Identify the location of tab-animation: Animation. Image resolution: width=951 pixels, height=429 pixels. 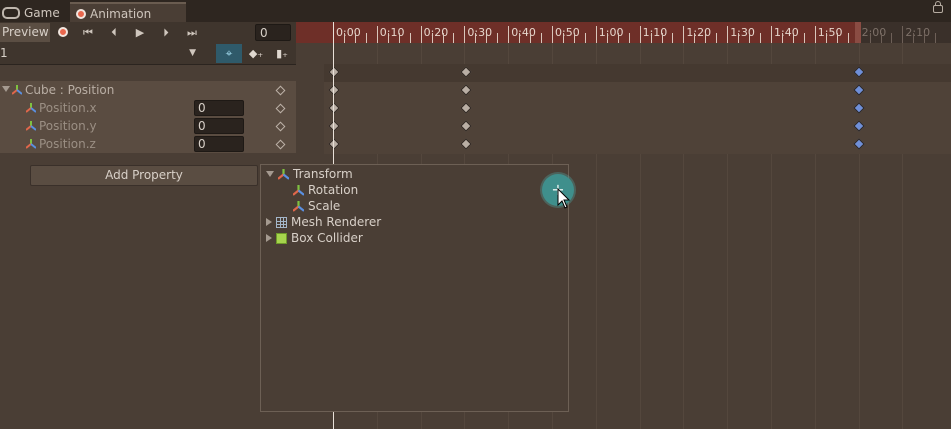
(128, 13).